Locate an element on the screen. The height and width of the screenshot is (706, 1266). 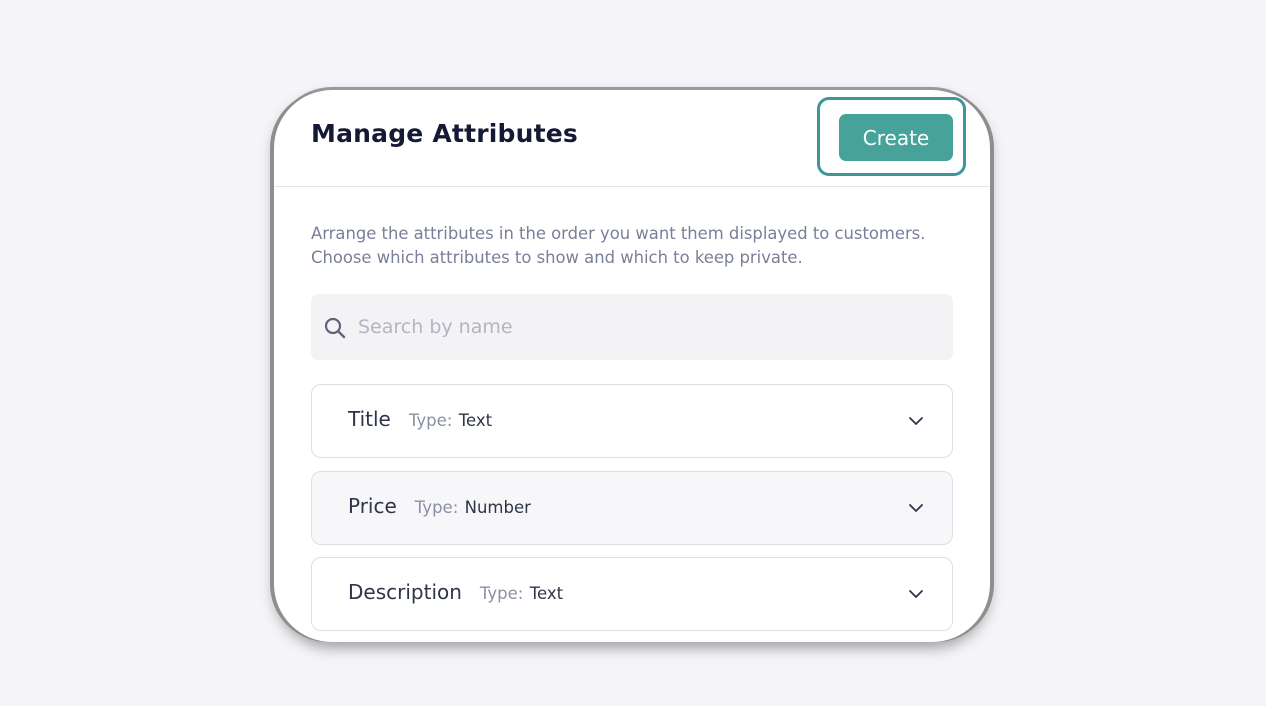
attribute-item-title: Title Type: Text is located at coordinates (632, 421).